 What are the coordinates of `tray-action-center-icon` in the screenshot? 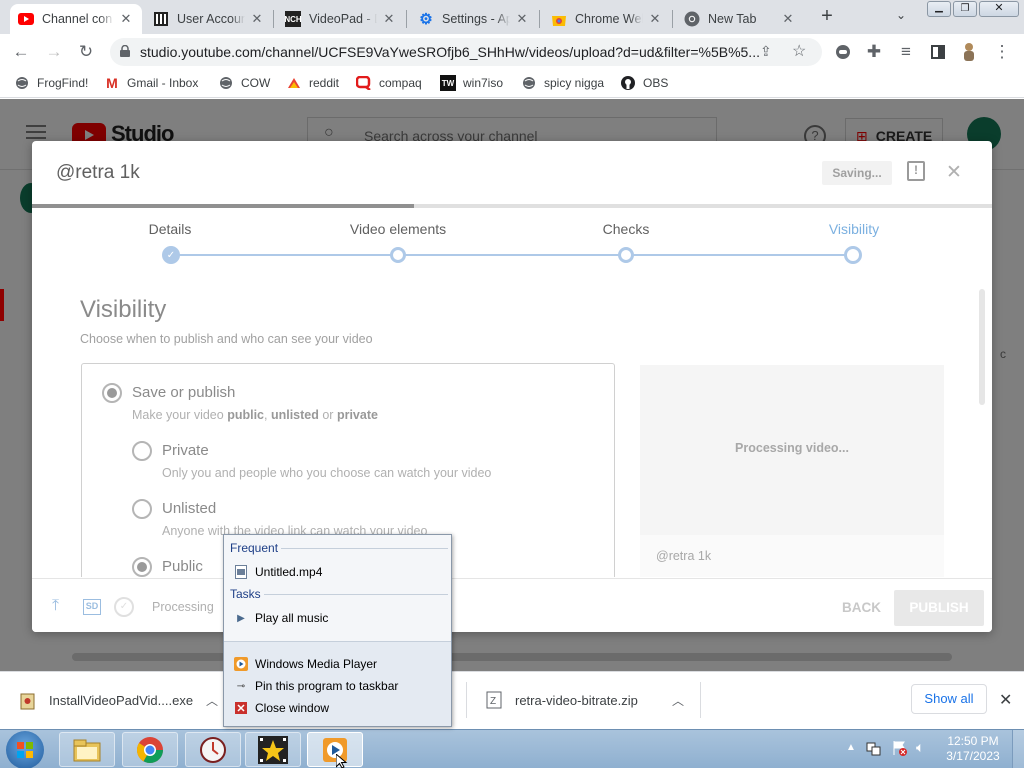 It's located at (900, 748).